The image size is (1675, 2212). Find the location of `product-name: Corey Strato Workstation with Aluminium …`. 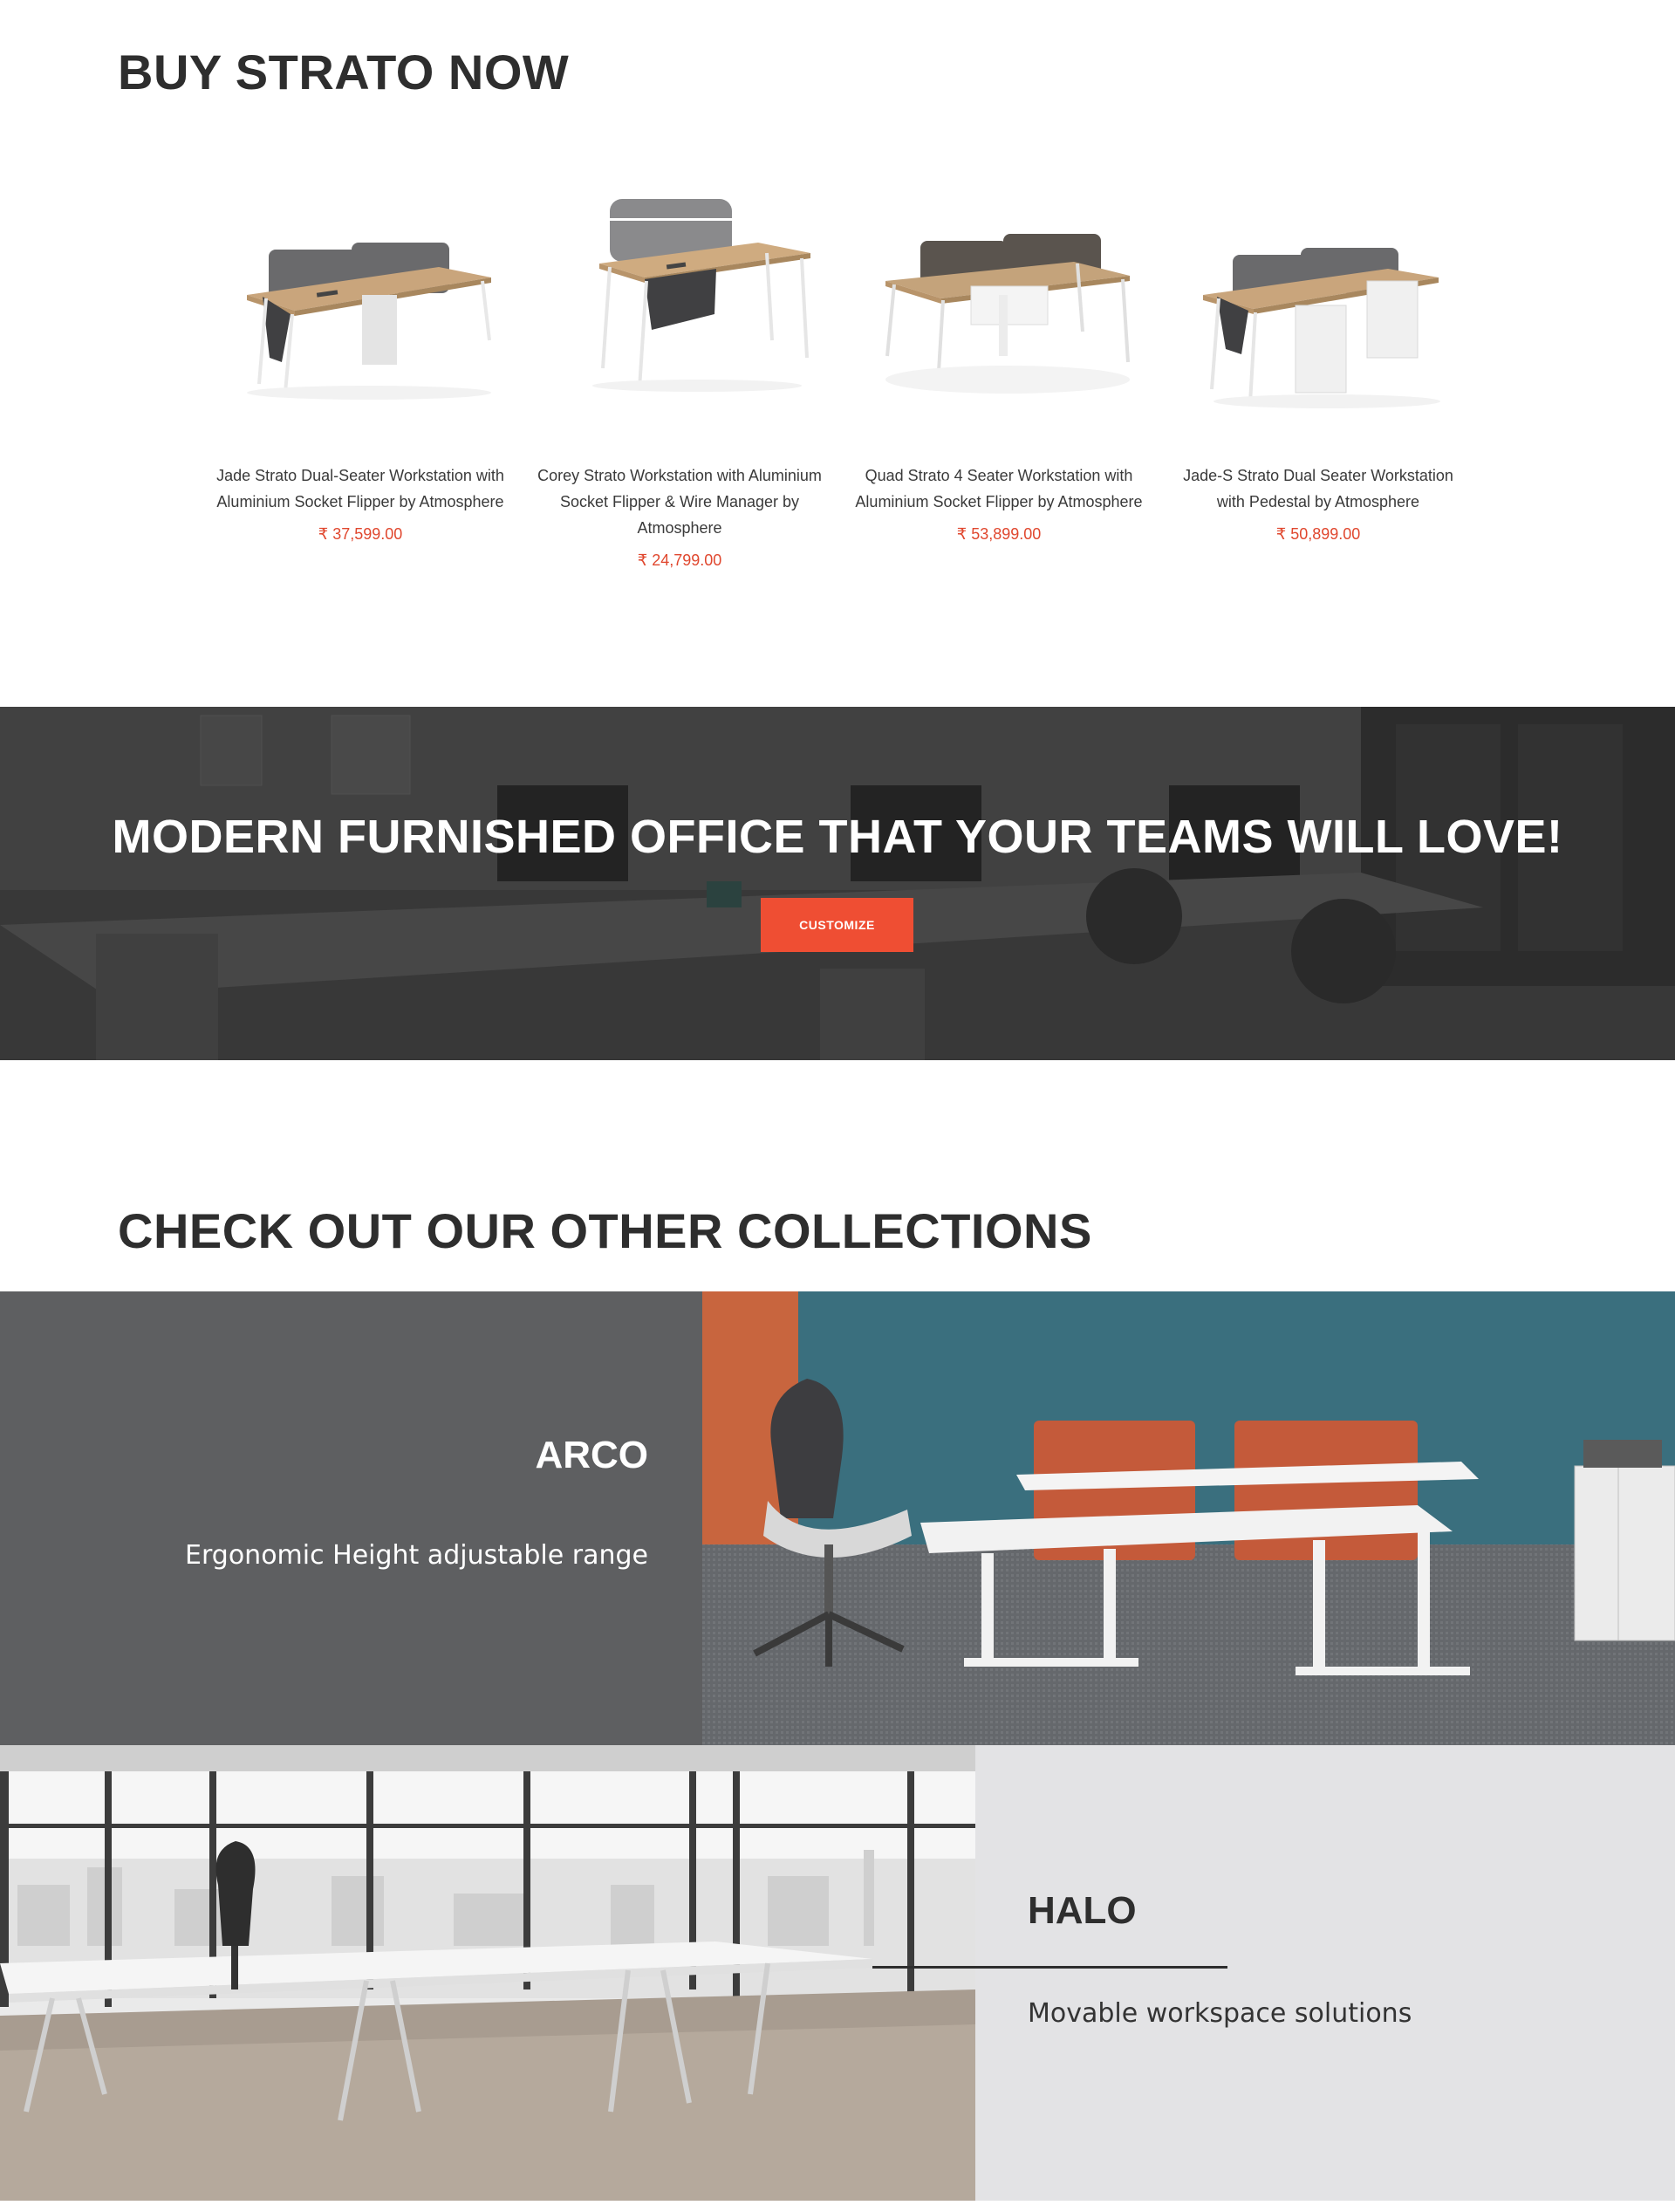

product-name: Corey Strato Workstation with Aluminium … is located at coordinates (680, 501).